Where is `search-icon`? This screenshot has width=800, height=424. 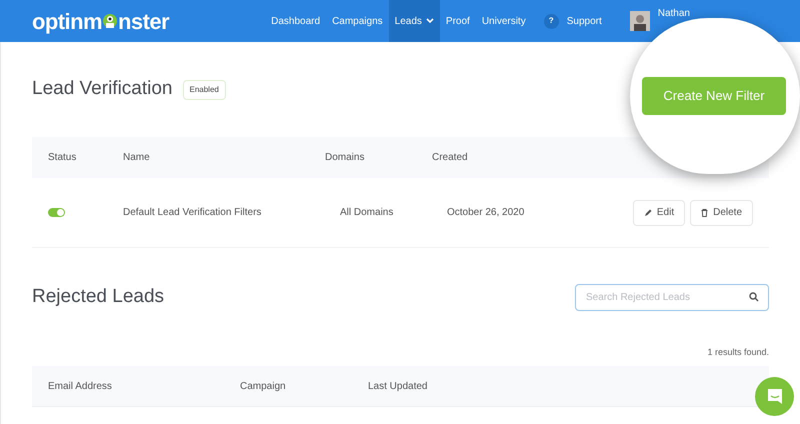
search-icon is located at coordinates (754, 297).